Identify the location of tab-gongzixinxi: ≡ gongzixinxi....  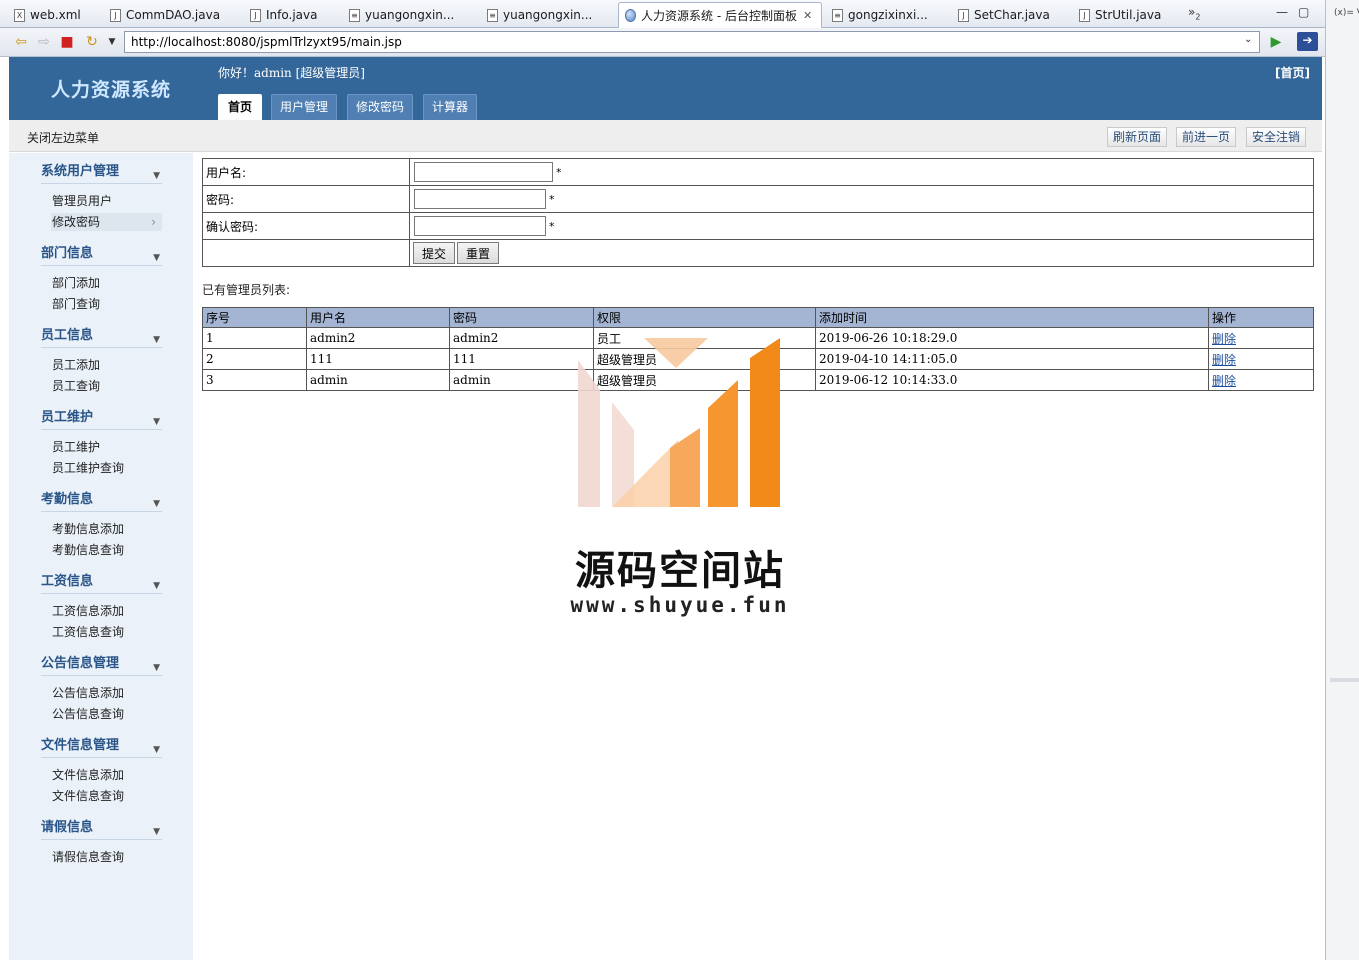
(881, 15).